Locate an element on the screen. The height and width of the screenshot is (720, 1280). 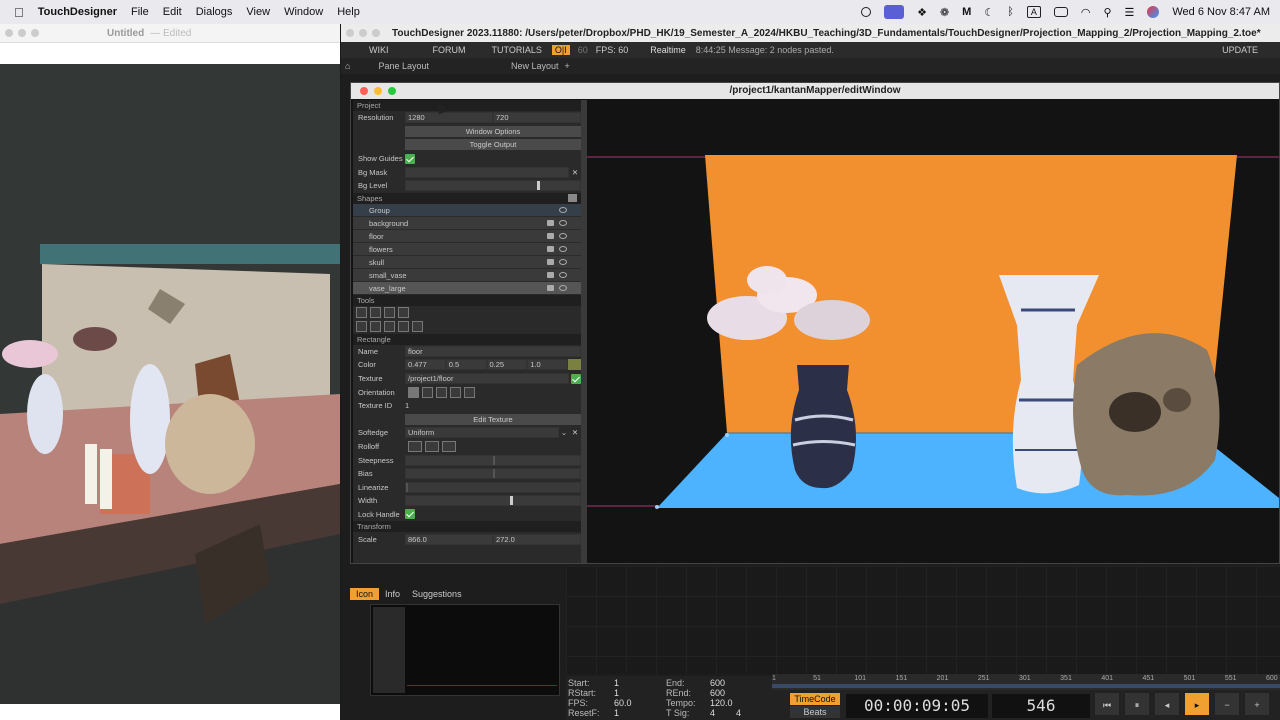
td-zoom-button is located at coordinates (376, 33).